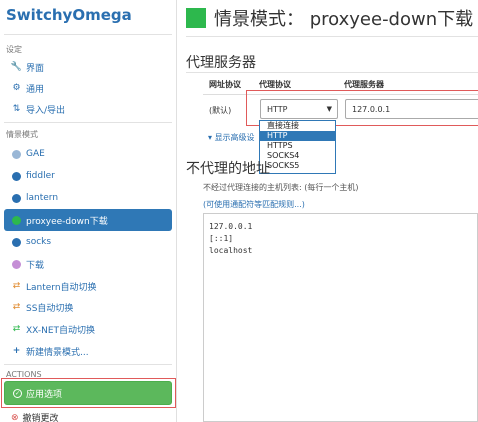 The width and height of the screenshot is (478, 422). I want to click on proxy-server-input: 127.0.0.1, so click(411, 109).